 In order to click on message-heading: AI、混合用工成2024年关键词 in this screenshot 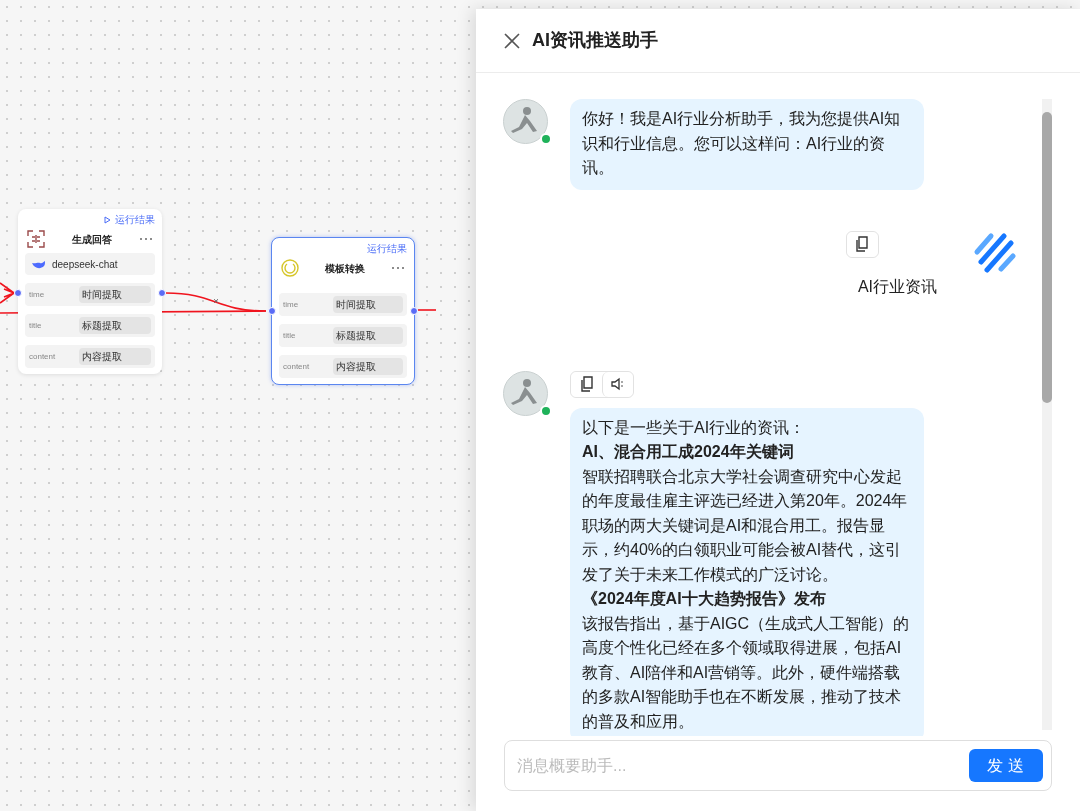, I will do `click(688, 452)`.